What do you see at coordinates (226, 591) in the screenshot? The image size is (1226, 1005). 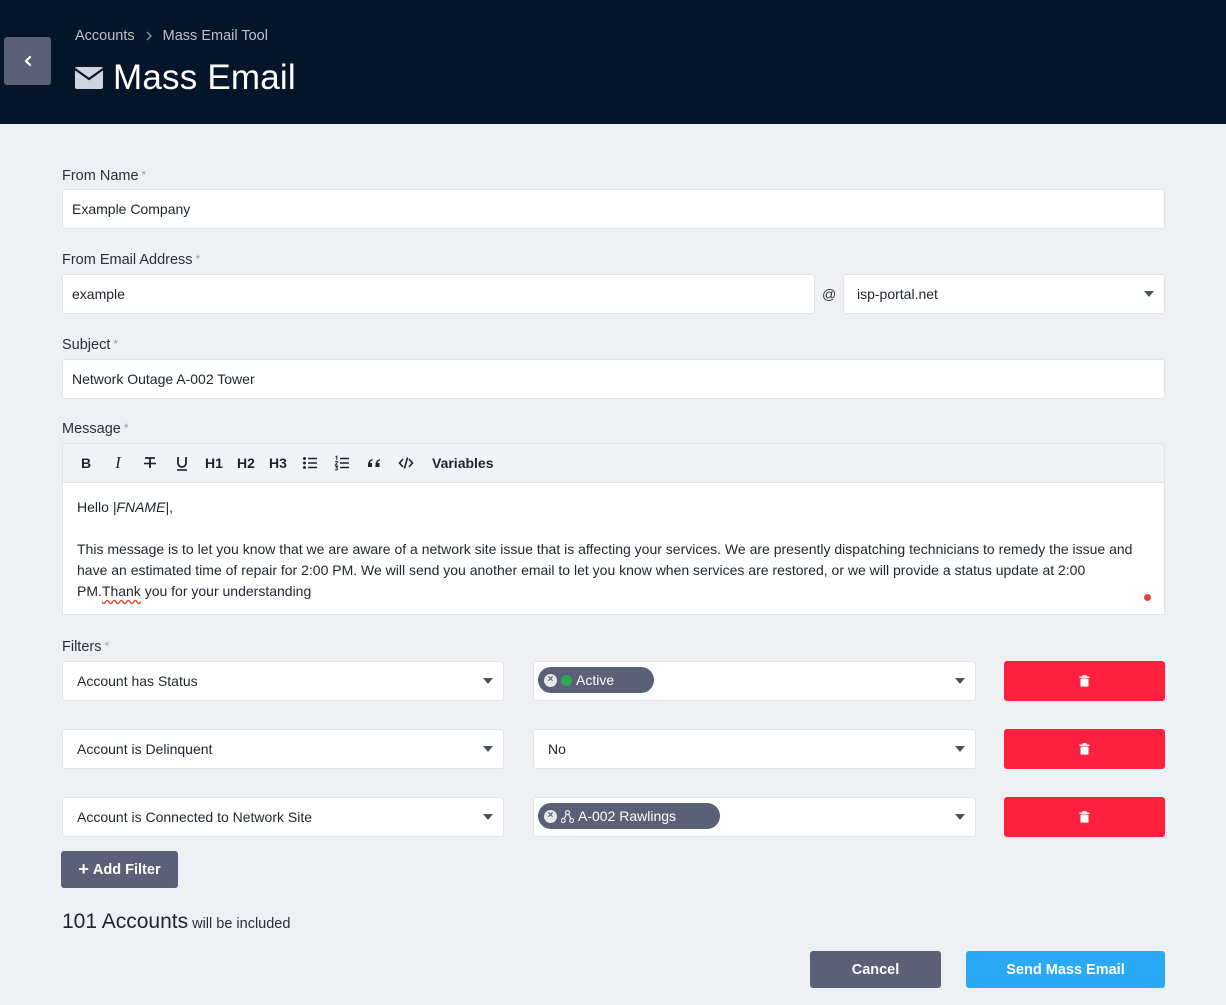 I see `message-body-end: you for your understanding` at bounding box center [226, 591].